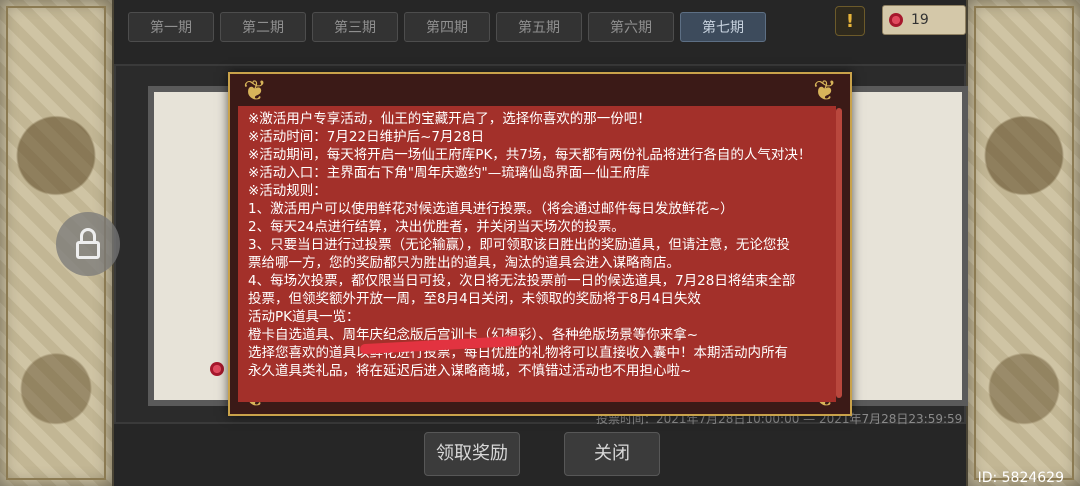 Image resolution: width=1080 pixels, height=486 pixels. What do you see at coordinates (464, 263) in the screenshot?
I see `description-line: 票给哪一方，您的奖励都只为胜出的道具，淘汰的道具会进入谋略商店。` at bounding box center [464, 263].